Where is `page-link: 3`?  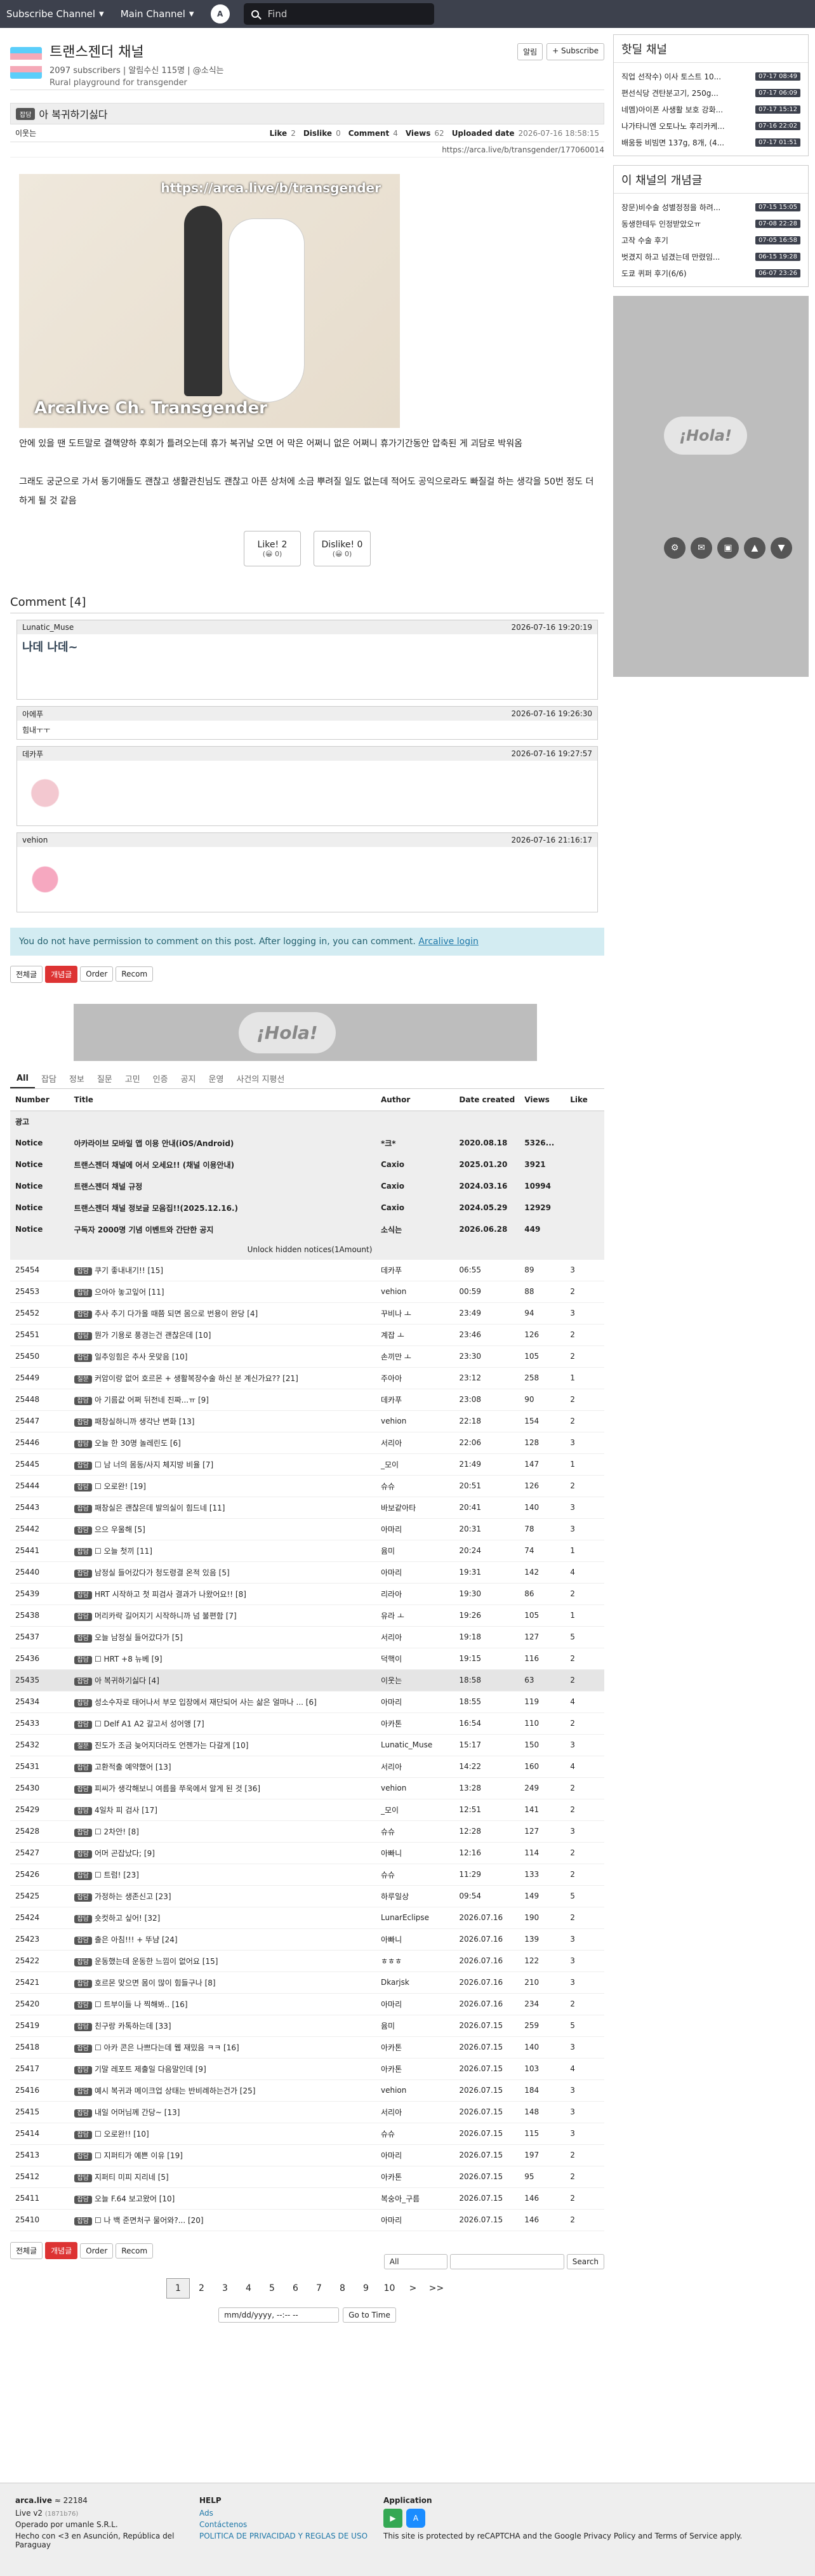
page-link: 3 is located at coordinates (225, 2288).